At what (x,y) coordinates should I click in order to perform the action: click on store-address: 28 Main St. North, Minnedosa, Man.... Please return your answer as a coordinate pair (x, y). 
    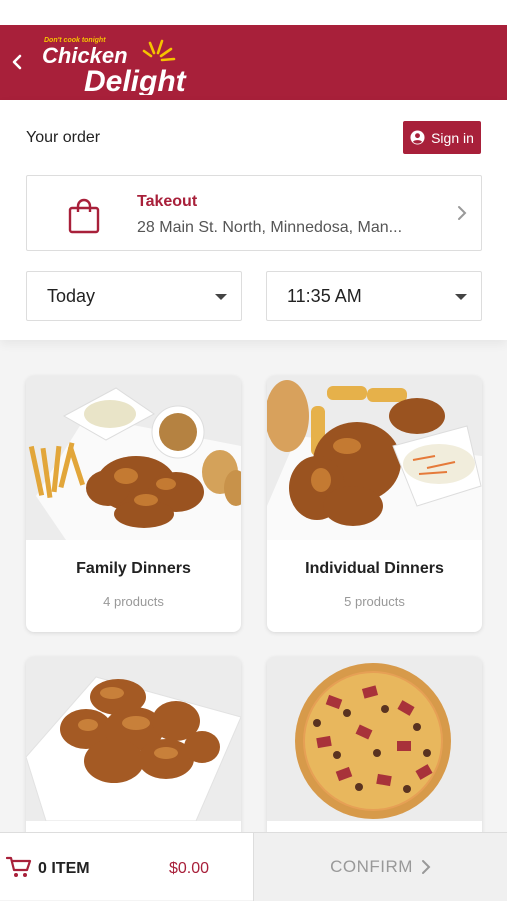
    Looking at the image, I should click on (270, 227).